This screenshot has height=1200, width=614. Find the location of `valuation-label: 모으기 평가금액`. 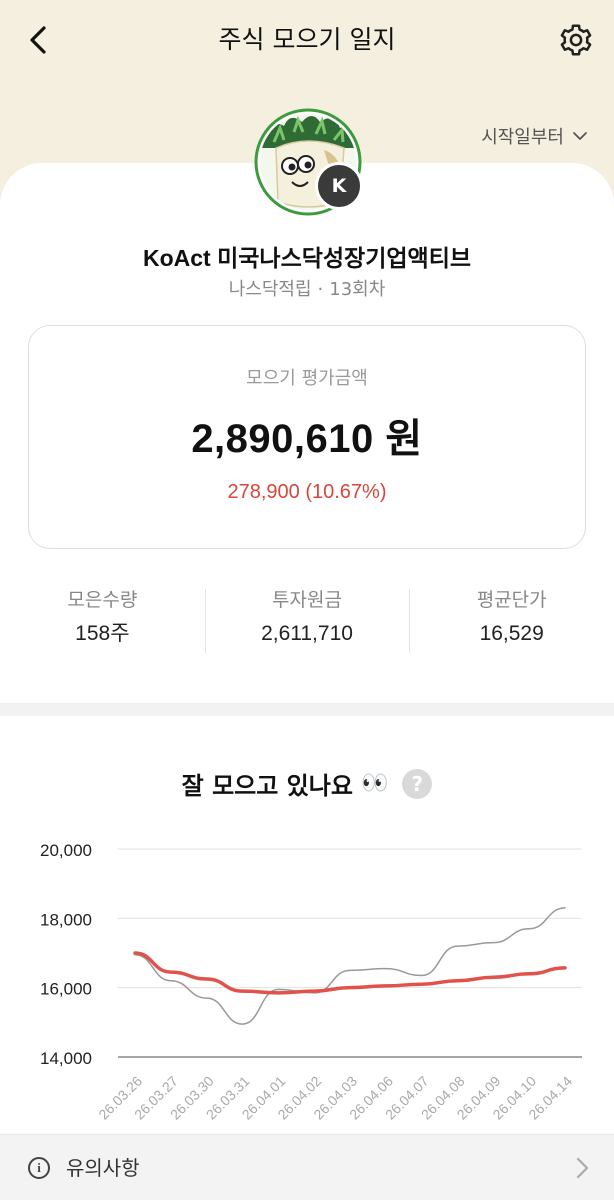

valuation-label: 모으기 평가금액 is located at coordinates (307, 378).